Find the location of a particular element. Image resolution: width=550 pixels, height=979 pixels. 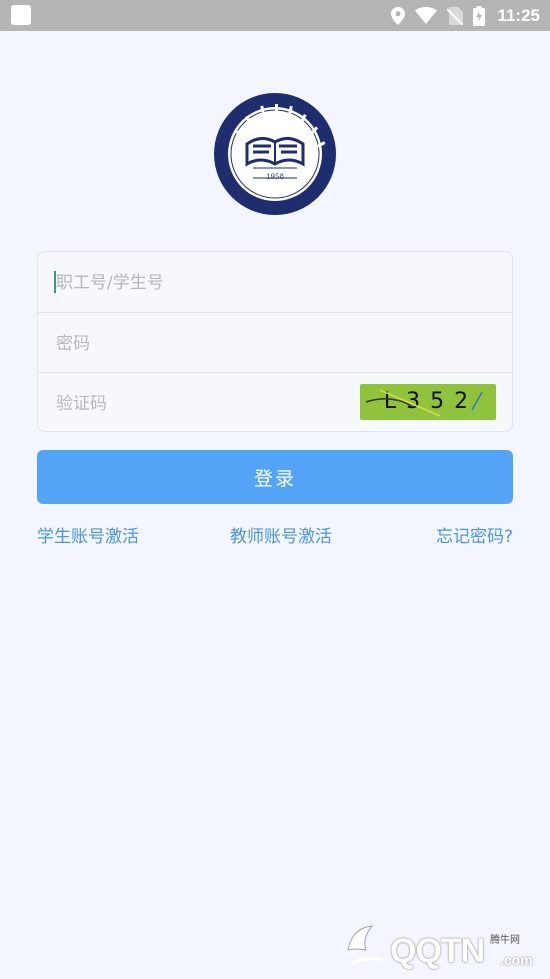

captcha-noise-lines is located at coordinates (424, 403).